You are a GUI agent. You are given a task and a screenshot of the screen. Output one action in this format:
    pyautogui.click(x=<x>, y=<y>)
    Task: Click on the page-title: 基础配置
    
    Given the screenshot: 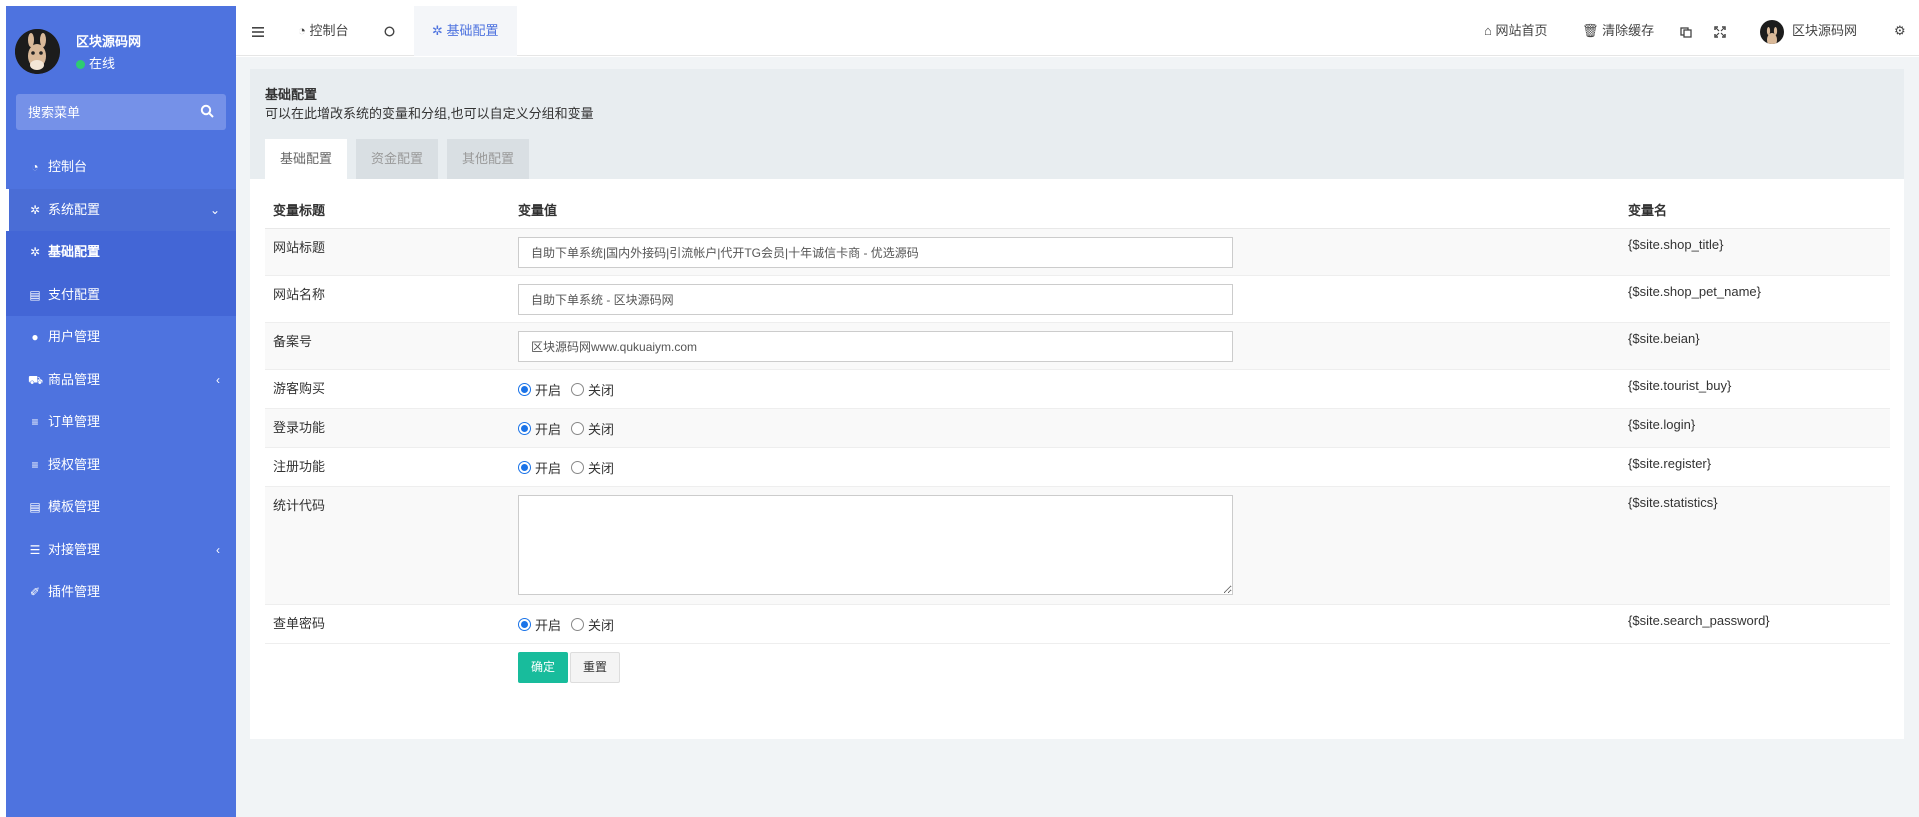 What is the action you would take?
    pyautogui.click(x=291, y=94)
    